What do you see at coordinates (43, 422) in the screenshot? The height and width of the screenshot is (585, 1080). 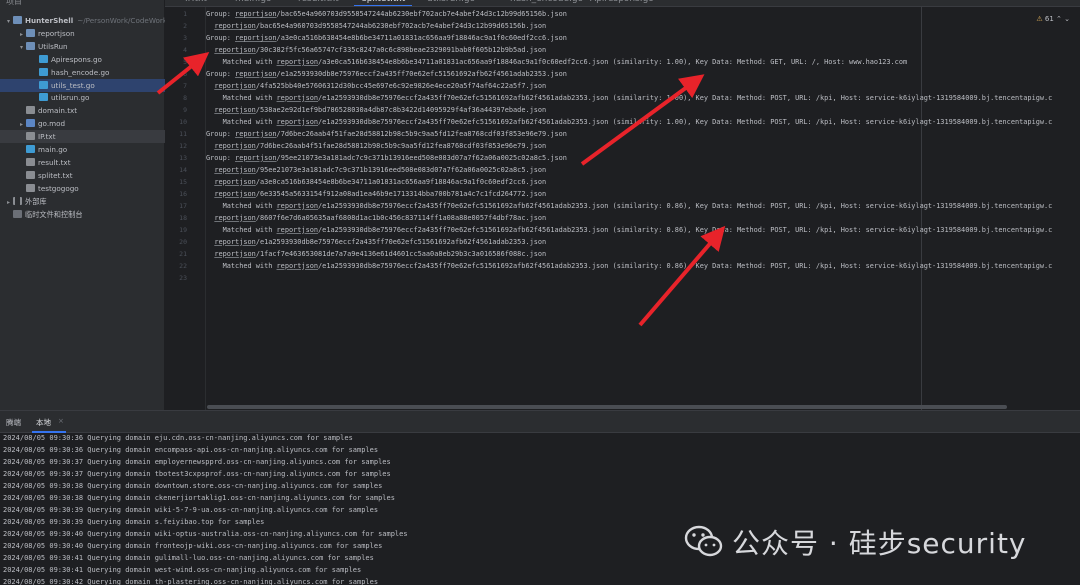 I see `panel-tab: 本地` at bounding box center [43, 422].